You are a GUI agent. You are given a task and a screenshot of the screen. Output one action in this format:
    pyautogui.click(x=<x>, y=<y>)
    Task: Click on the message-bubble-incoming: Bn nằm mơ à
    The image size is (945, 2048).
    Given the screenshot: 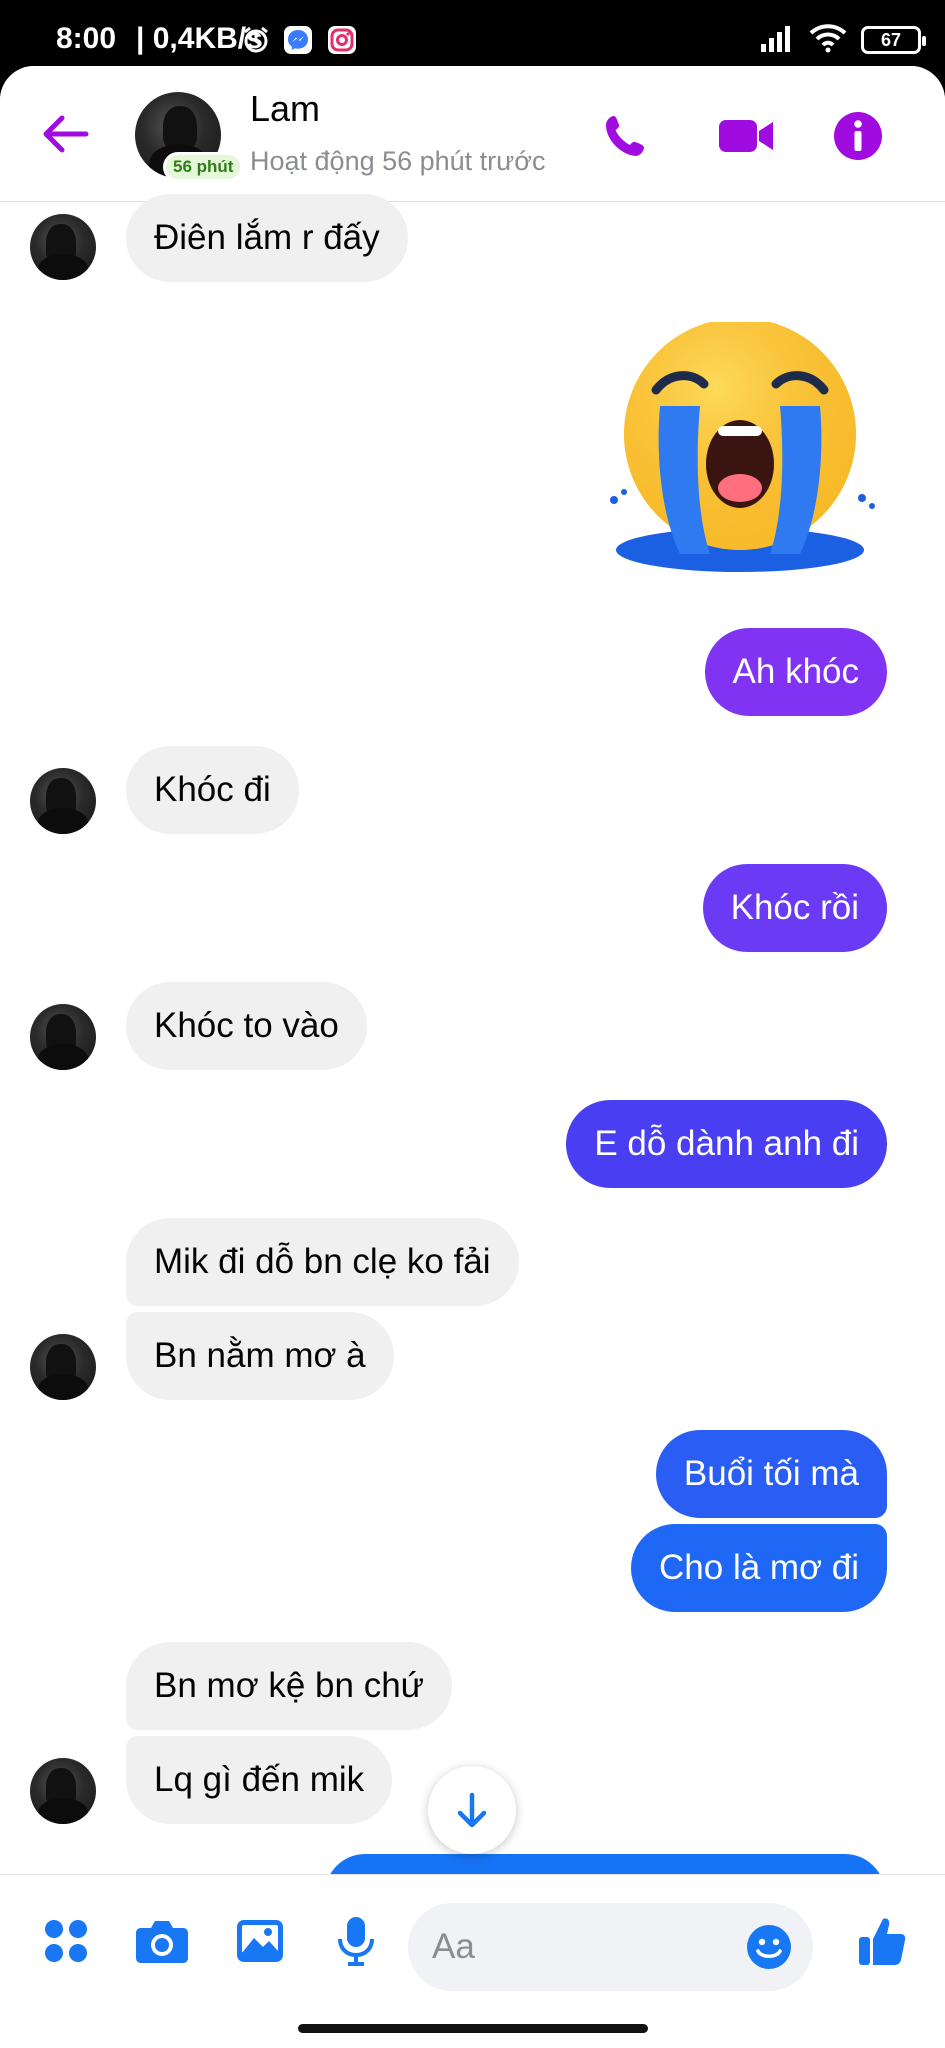 What is the action you would take?
    pyautogui.click(x=260, y=1356)
    